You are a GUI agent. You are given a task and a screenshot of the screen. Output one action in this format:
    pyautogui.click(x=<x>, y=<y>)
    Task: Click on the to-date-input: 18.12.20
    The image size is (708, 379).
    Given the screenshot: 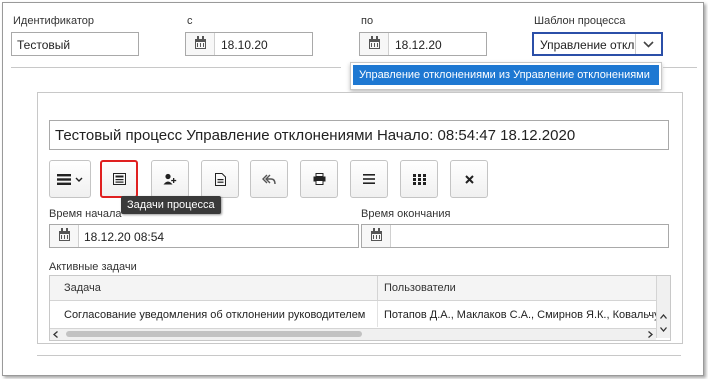 What is the action you would take?
    pyautogui.click(x=423, y=44)
    